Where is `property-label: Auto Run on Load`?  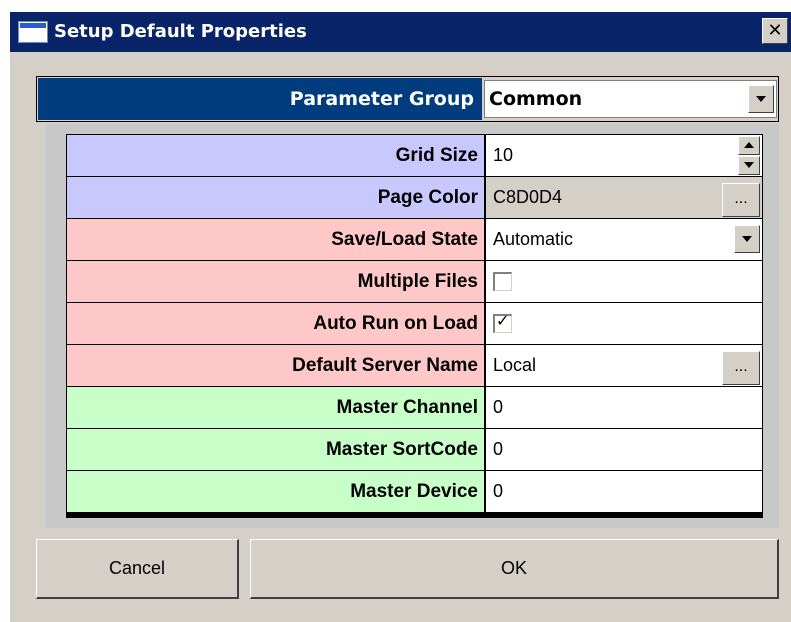
property-label: Auto Run on Load is located at coordinates (275, 323).